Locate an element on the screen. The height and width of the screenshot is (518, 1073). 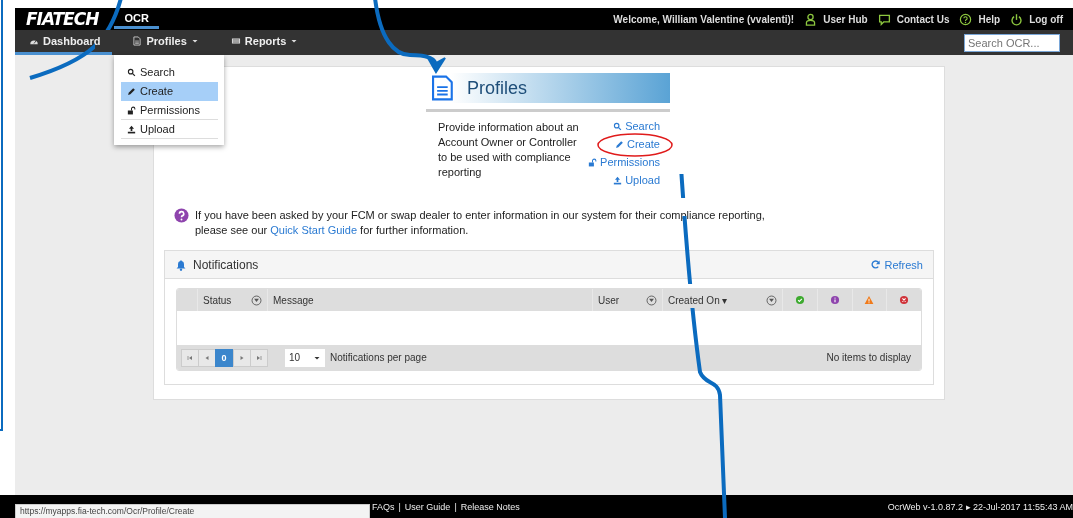
logo: FIATECH is located at coordinates (64, 19).